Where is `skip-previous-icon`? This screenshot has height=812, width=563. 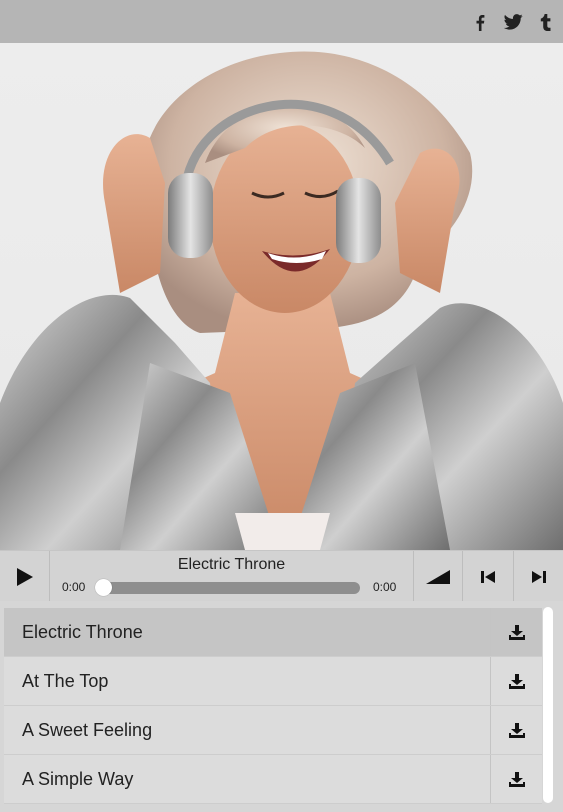
skip-previous-icon is located at coordinates (488, 576).